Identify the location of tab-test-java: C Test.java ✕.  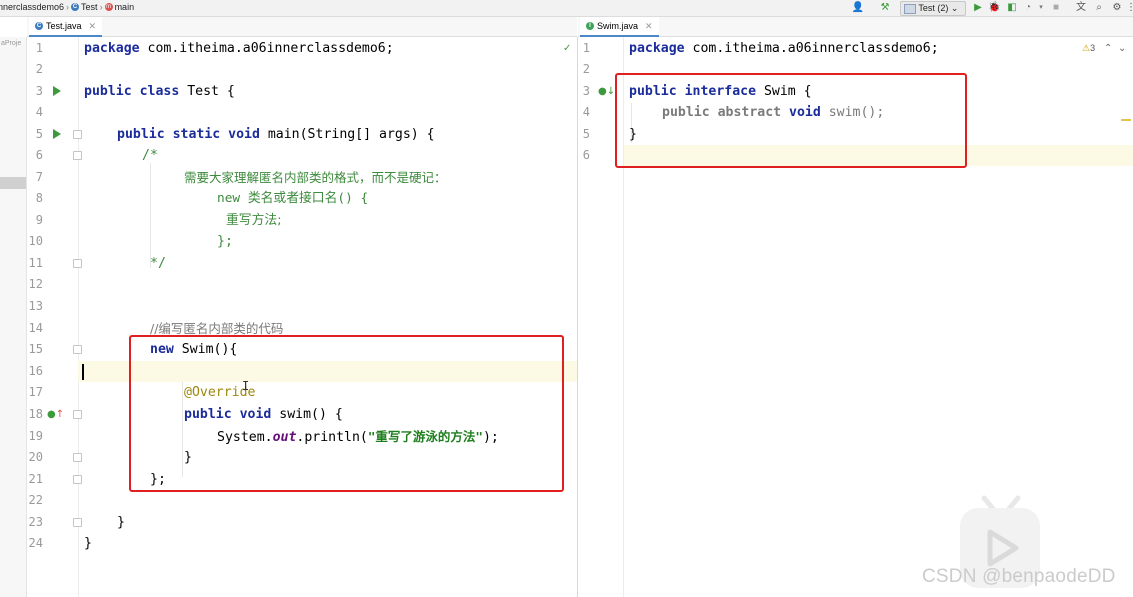
(66, 27).